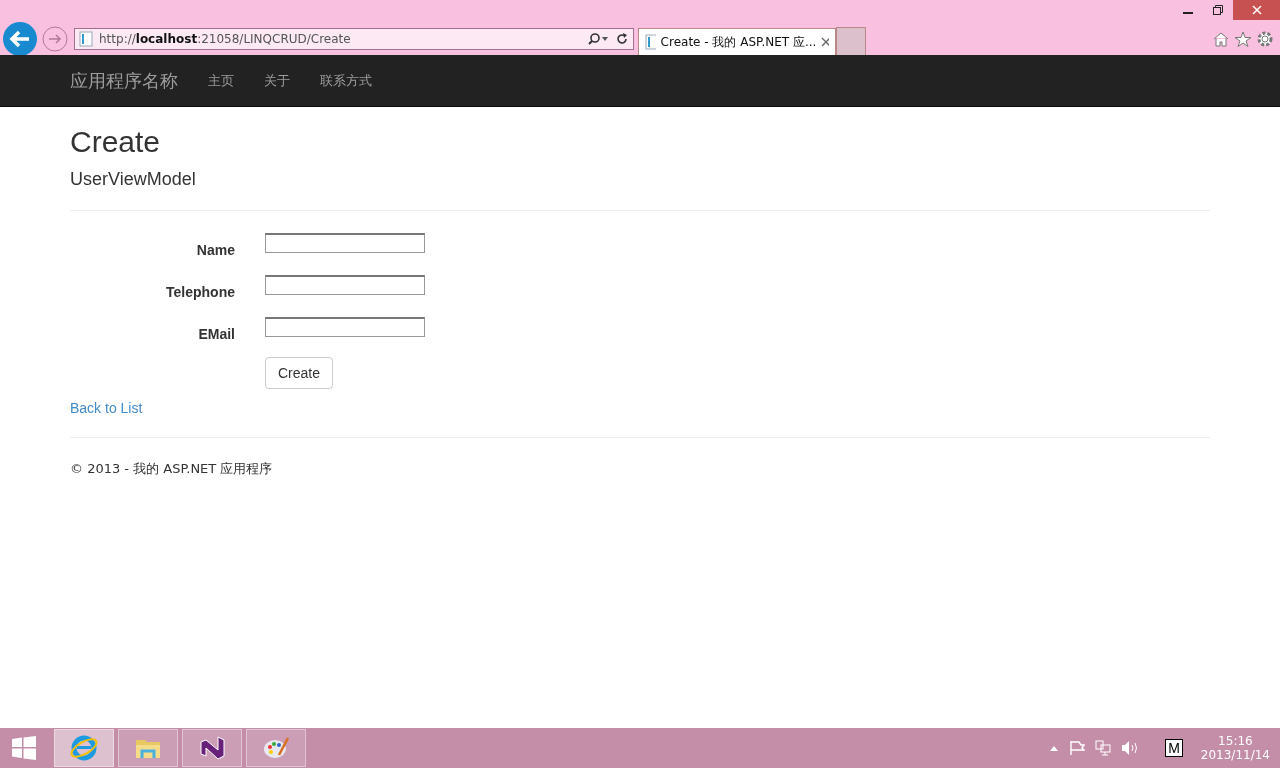  Describe the element at coordinates (212, 748) in the screenshot. I see `infinity-app-icon` at that location.